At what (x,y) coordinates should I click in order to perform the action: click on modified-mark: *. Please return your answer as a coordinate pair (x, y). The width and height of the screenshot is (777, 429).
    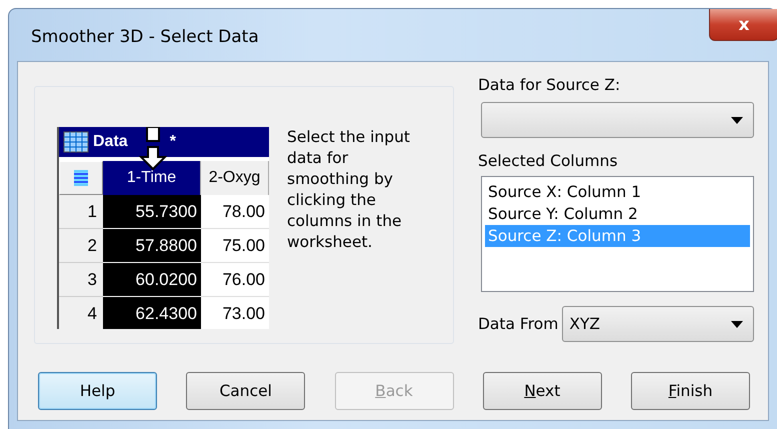
    Looking at the image, I should click on (173, 142).